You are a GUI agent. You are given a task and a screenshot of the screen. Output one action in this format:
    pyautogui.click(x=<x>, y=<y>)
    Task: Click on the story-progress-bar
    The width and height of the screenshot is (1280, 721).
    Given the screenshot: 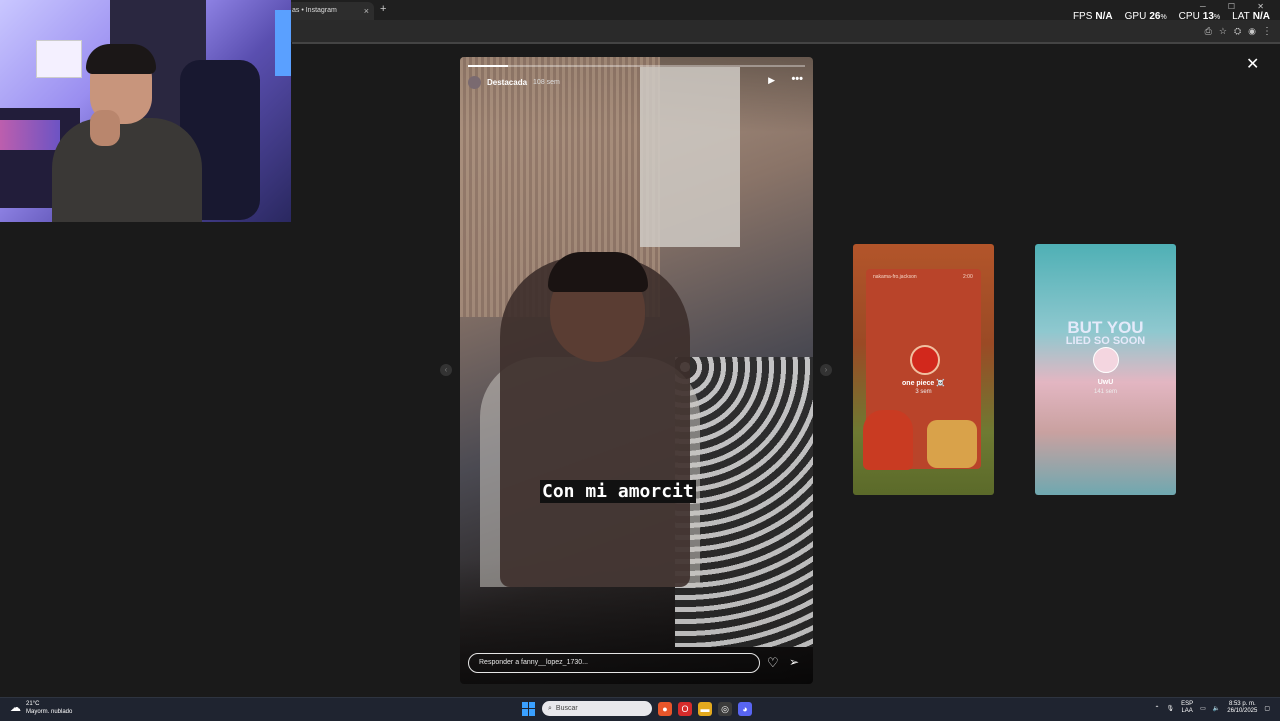 What is the action you would take?
    pyautogui.click(x=636, y=66)
    